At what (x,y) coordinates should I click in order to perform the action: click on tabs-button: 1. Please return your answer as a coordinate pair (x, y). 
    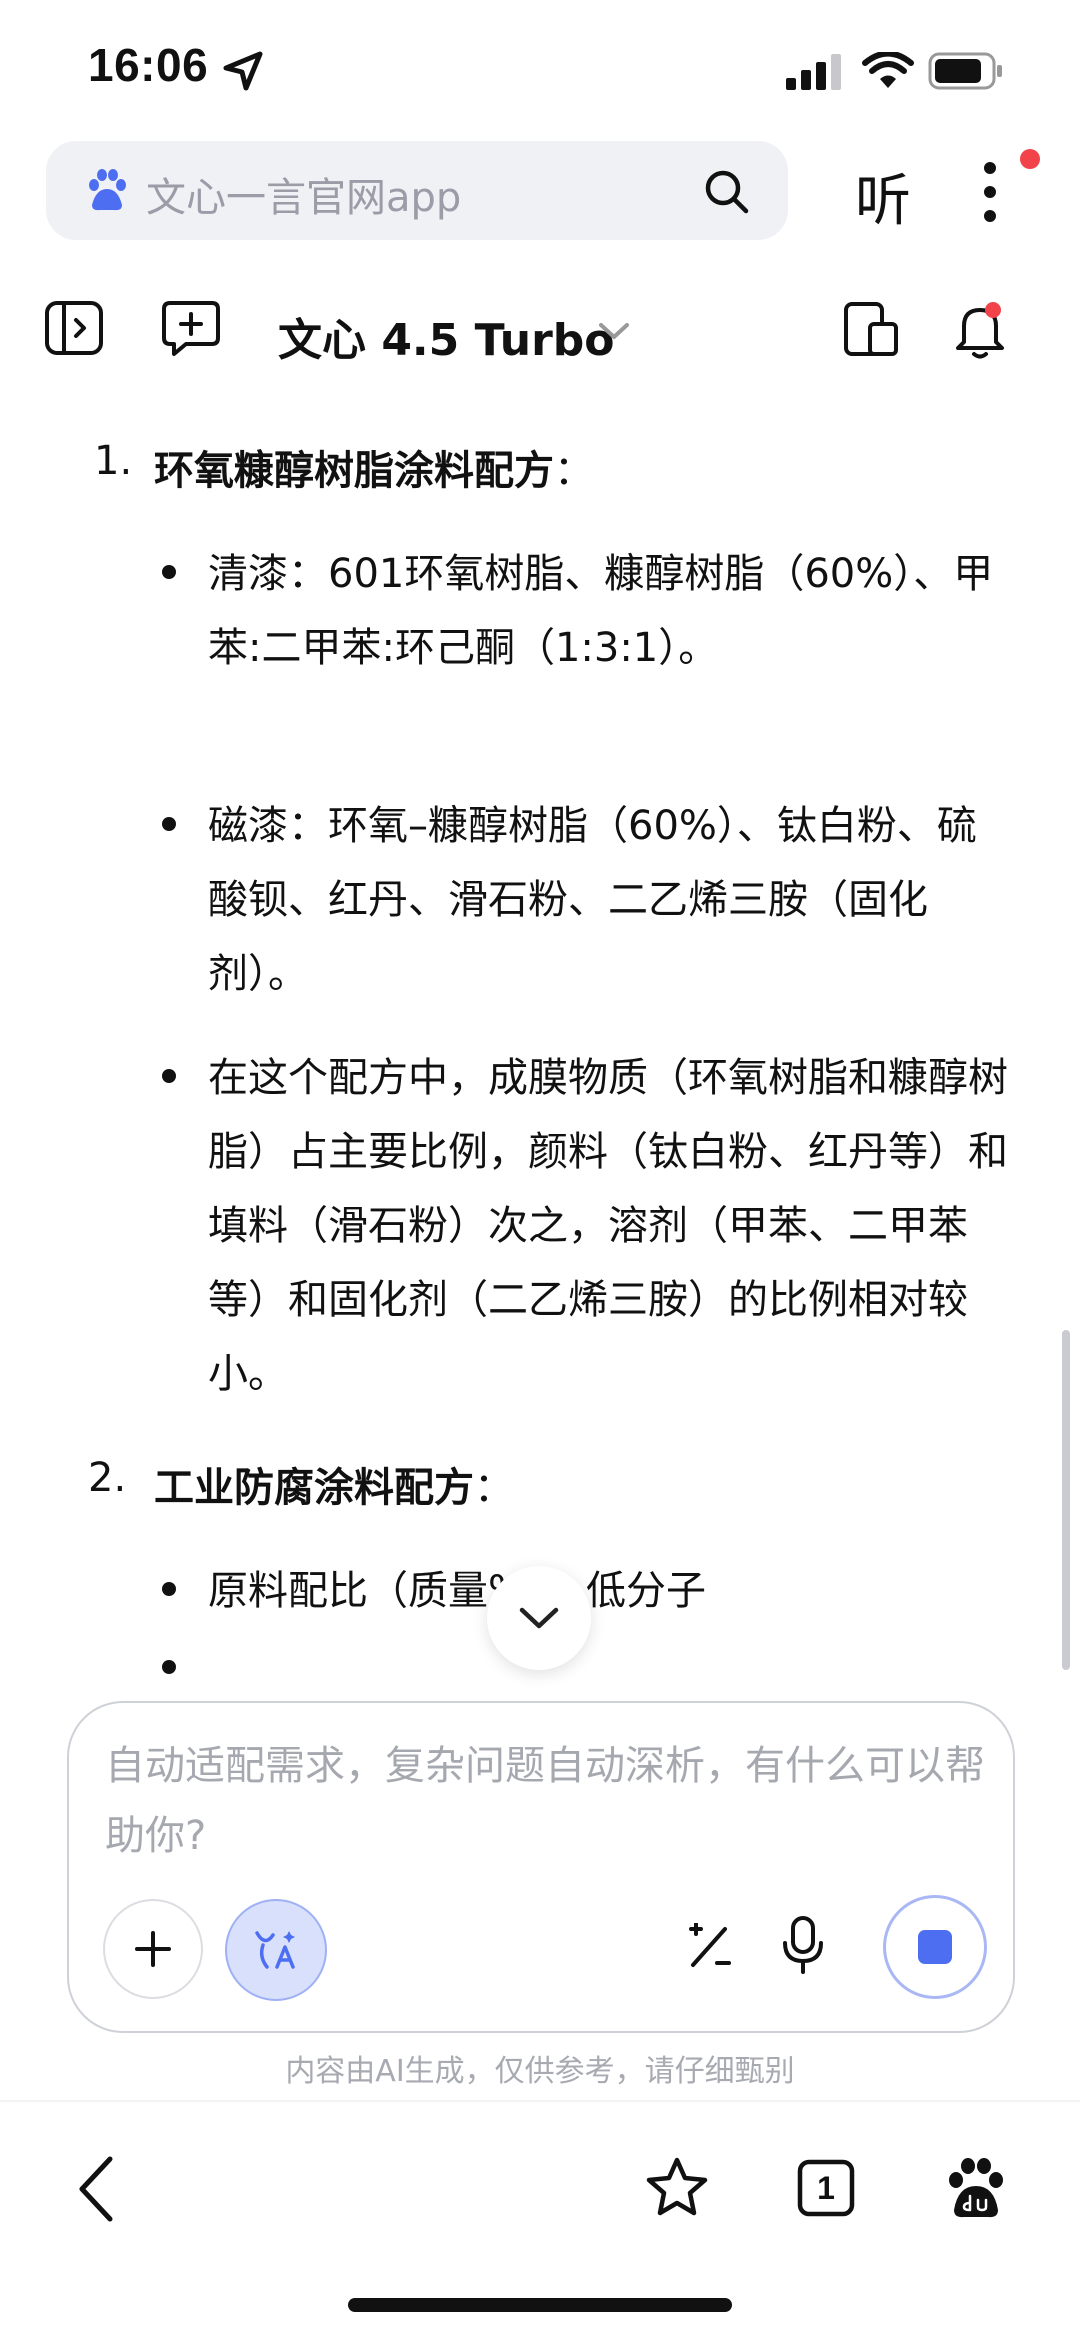
    Looking at the image, I should click on (826, 2188).